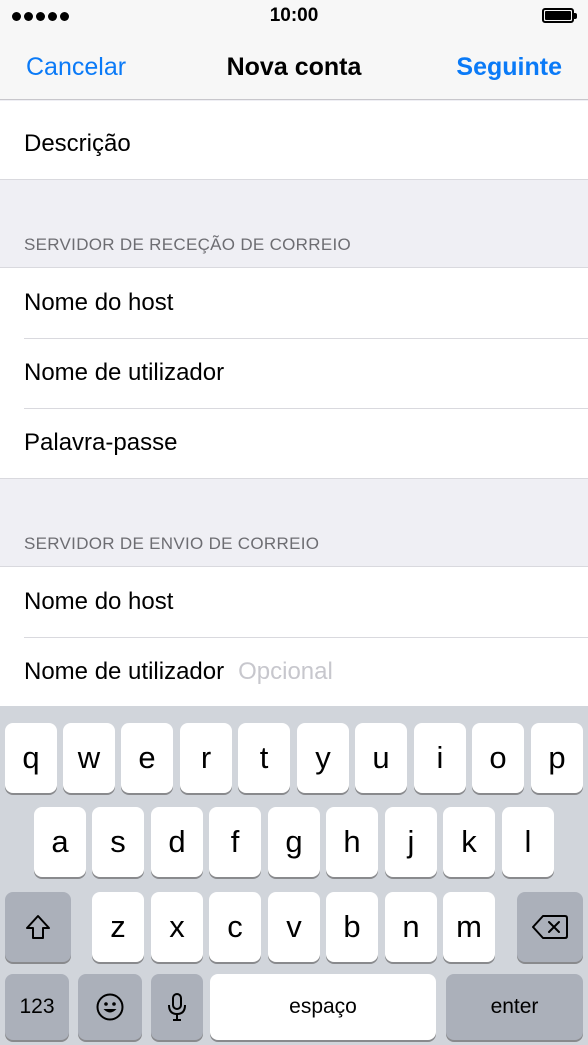 This screenshot has width=588, height=1045. I want to click on key-r: r, so click(206, 758).